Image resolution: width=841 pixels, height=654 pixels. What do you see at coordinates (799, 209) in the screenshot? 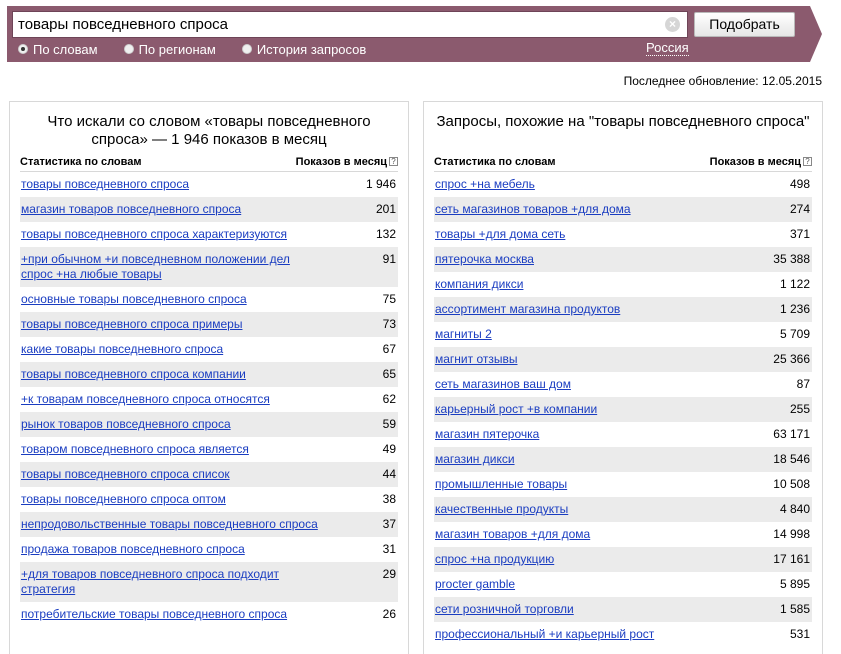
I see `impressions-count: 274` at bounding box center [799, 209].